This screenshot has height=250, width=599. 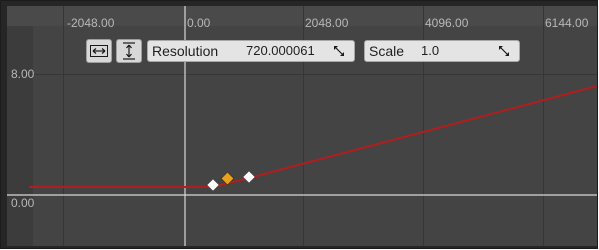 What do you see at coordinates (387, 51) in the screenshot?
I see `scale-label: Scale` at bounding box center [387, 51].